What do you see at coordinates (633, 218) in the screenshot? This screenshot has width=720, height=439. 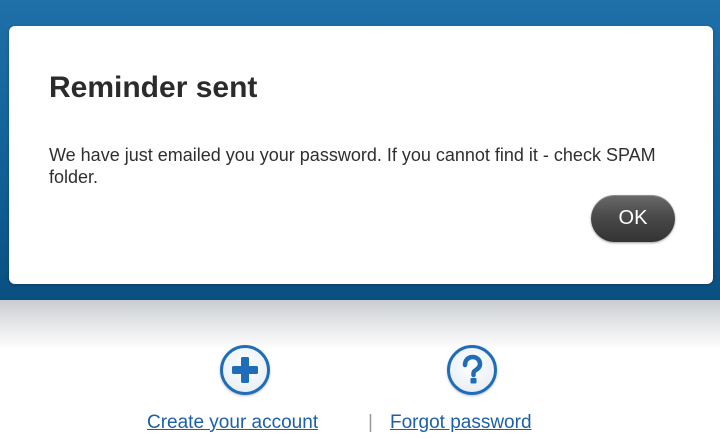 I see `ok-button: OK` at bounding box center [633, 218].